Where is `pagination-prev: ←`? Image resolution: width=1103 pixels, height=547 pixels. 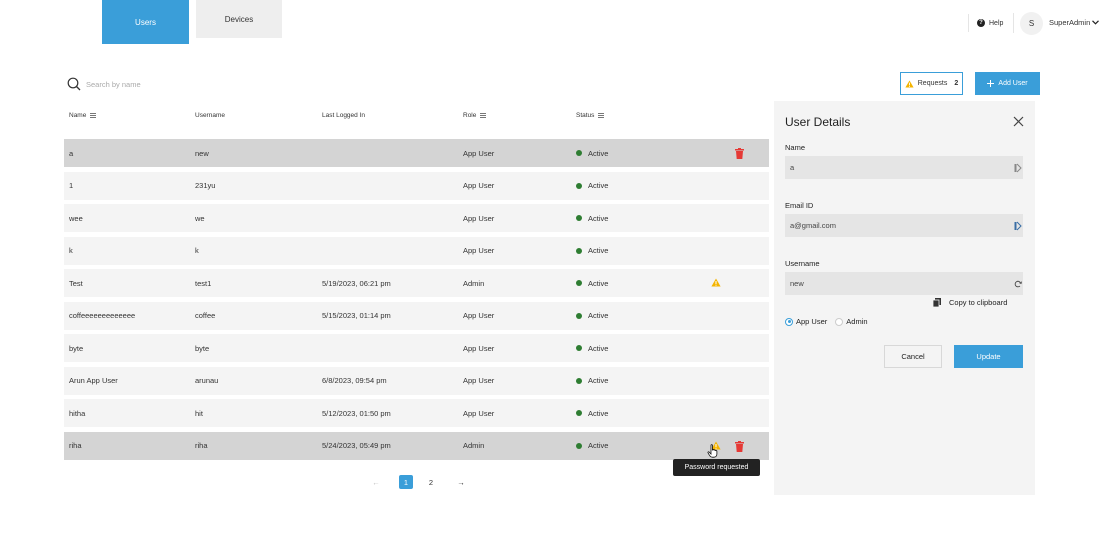
pagination-prev: ← is located at coordinates (376, 482).